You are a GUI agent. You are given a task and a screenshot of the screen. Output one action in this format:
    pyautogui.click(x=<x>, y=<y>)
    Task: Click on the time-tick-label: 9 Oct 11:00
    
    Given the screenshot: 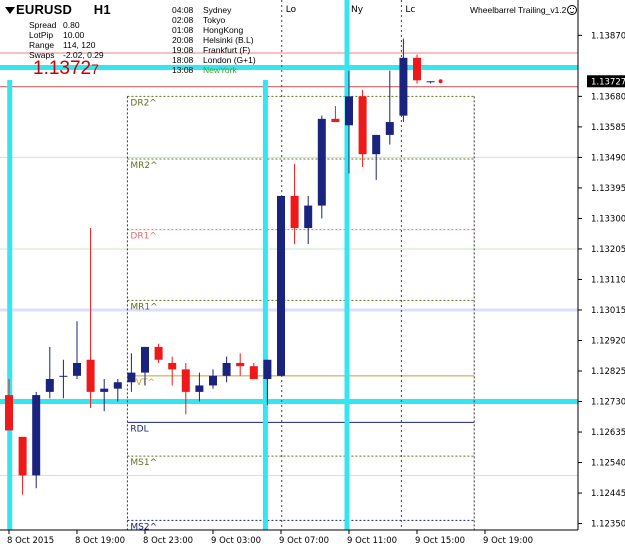 What is the action you would take?
    pyautogui.click(x=372, y=541)
    